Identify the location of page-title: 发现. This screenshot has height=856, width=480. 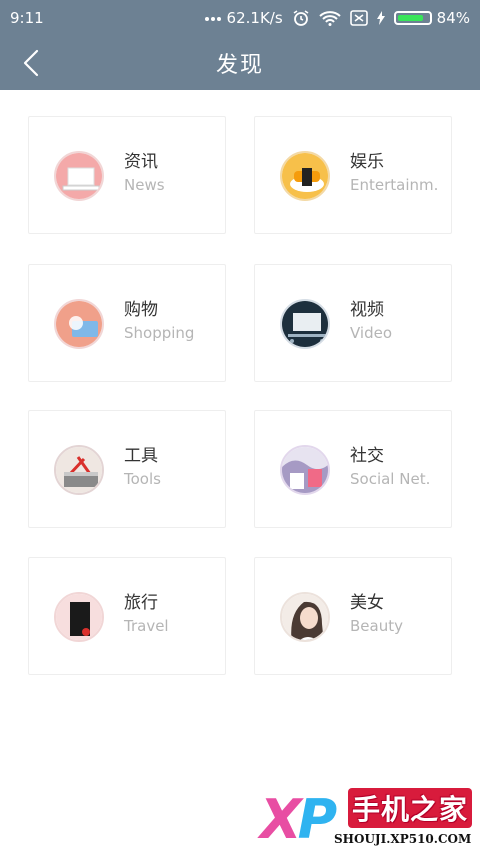
(239, 65).